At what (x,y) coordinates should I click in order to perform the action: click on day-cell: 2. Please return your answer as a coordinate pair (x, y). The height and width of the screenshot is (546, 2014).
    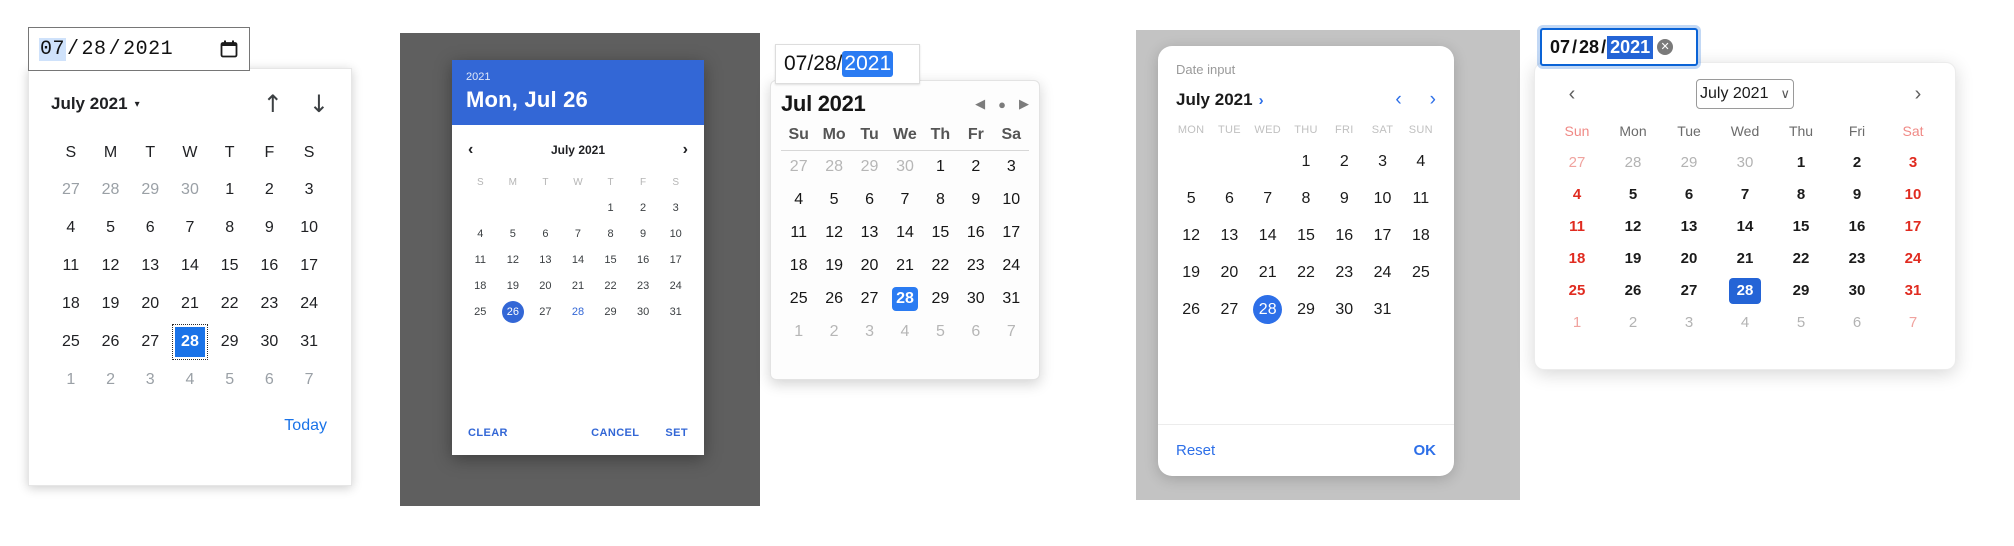
    Looking at the image, I should click on (1633, 323).